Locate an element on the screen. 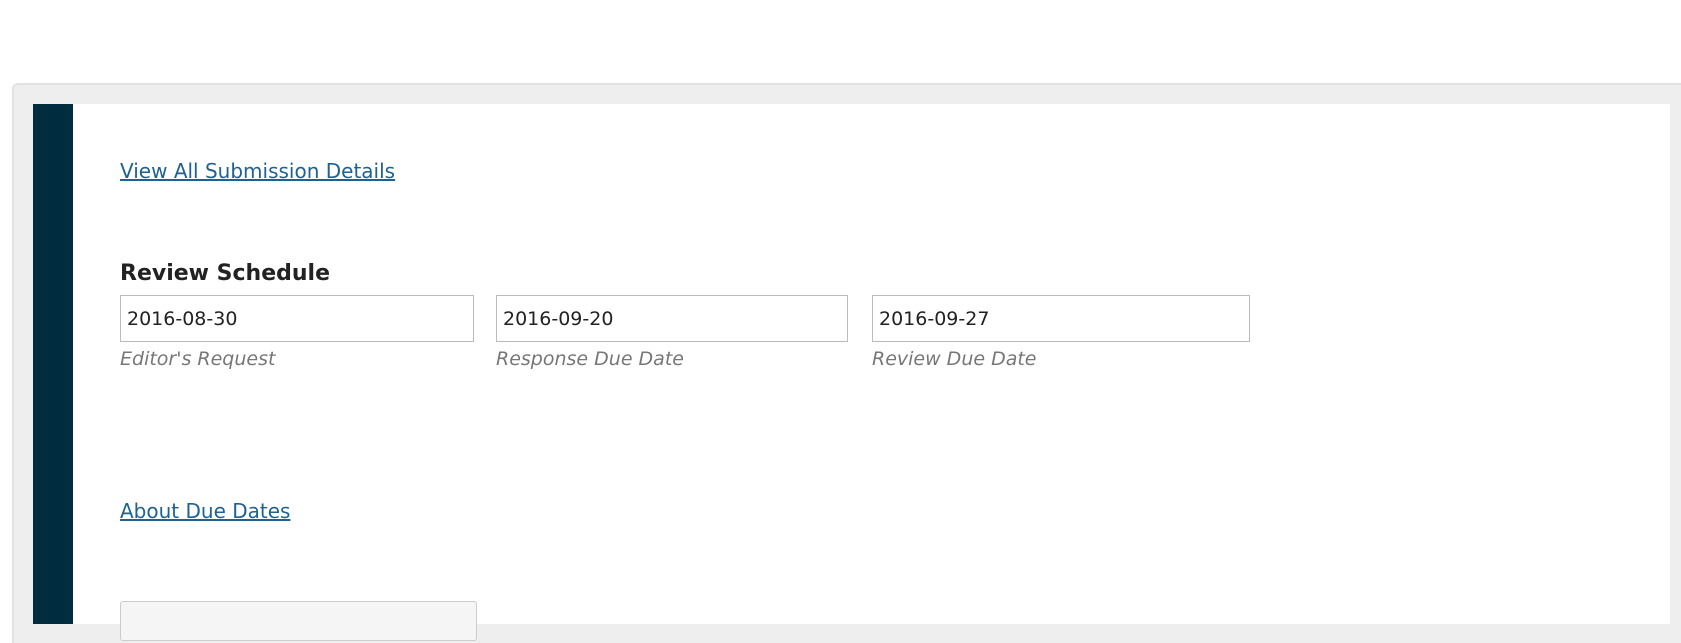 This screenshot has width=1681, height=643. response-due-date-label: Response Due Date is located at coordinates (590, 359).